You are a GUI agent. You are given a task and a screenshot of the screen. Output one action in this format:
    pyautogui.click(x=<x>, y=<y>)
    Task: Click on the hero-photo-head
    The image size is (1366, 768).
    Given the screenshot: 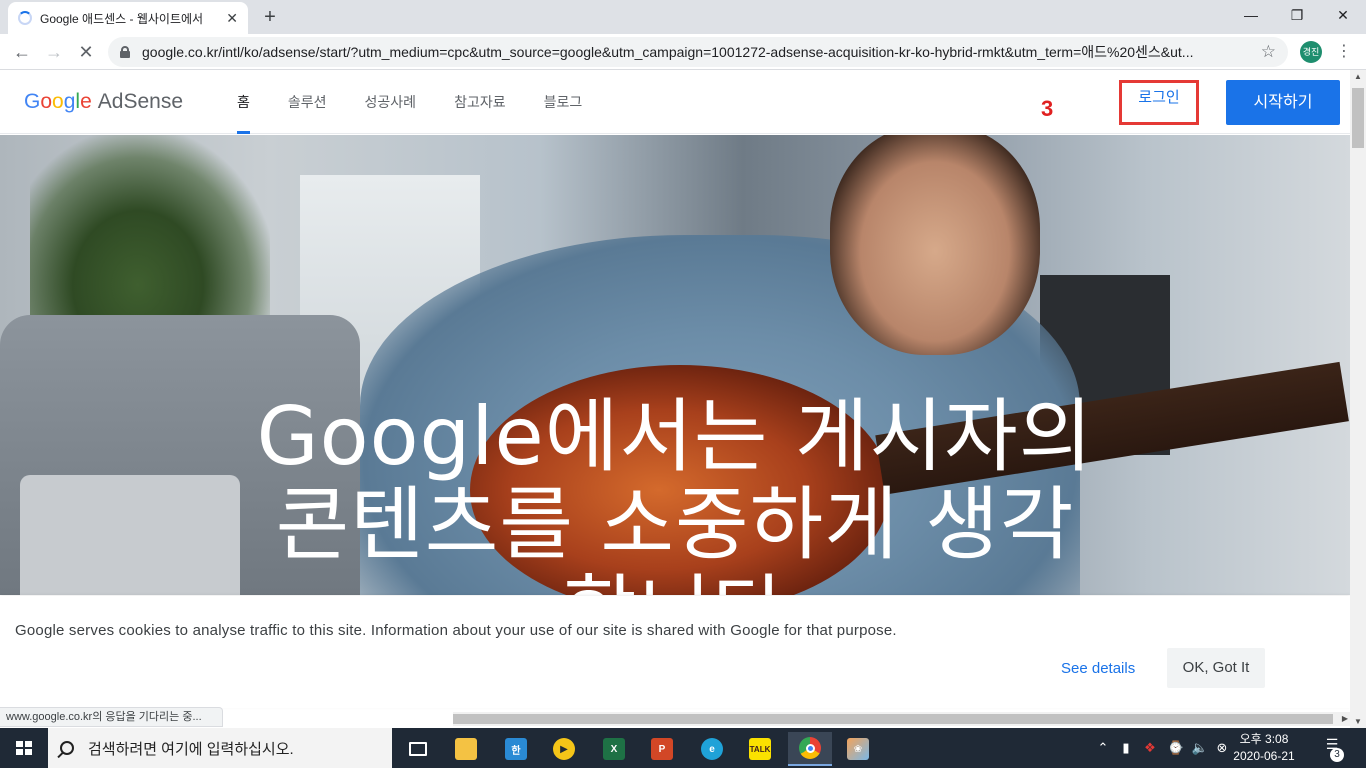 What is the action you would take?
    pyautogui.click(x=935, y=245)
    